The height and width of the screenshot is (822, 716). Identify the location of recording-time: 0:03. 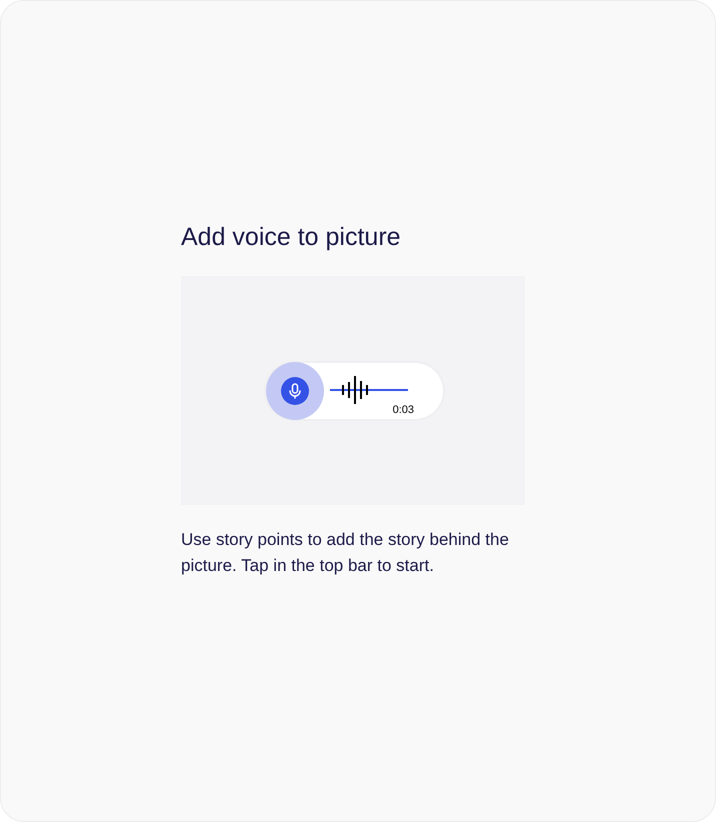
(403, 410).